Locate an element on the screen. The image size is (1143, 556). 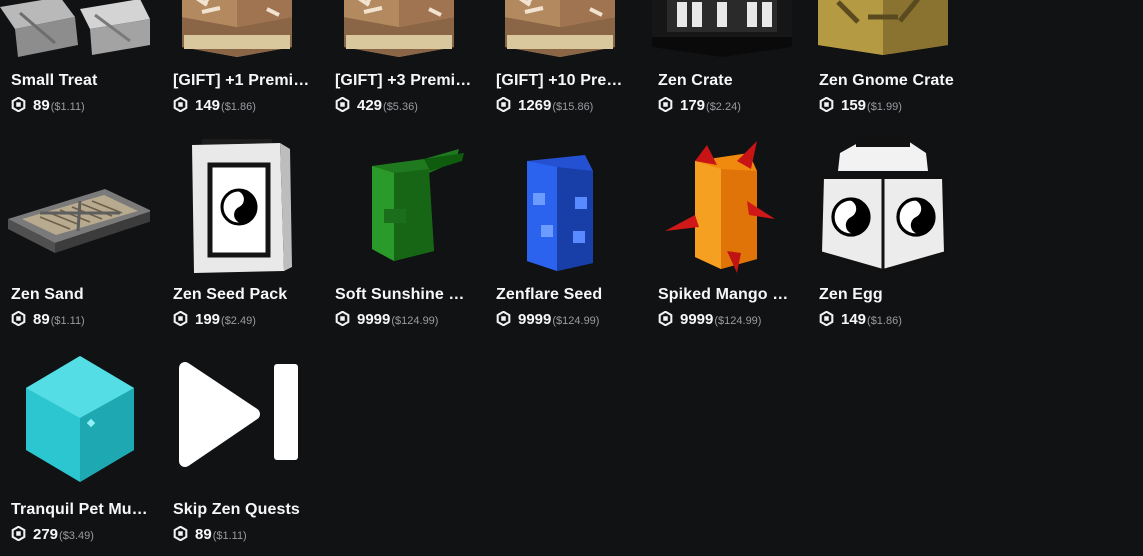
item-card: Zenflare Seed 9999 ($124.99) is located at coordinates (560, 236).